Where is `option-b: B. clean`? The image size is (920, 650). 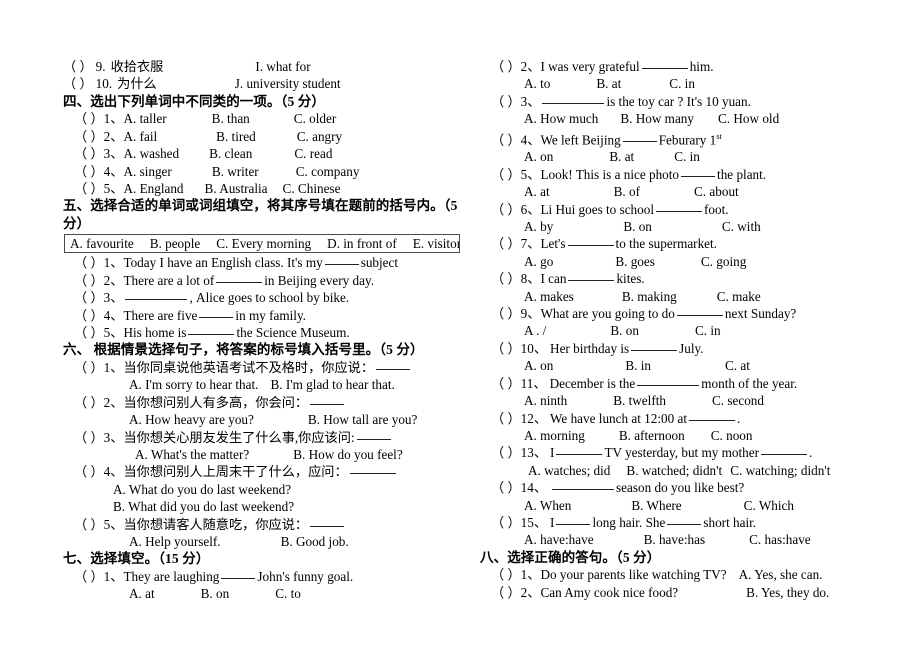 option-b: B. clean is located at coordinates (230, 153).